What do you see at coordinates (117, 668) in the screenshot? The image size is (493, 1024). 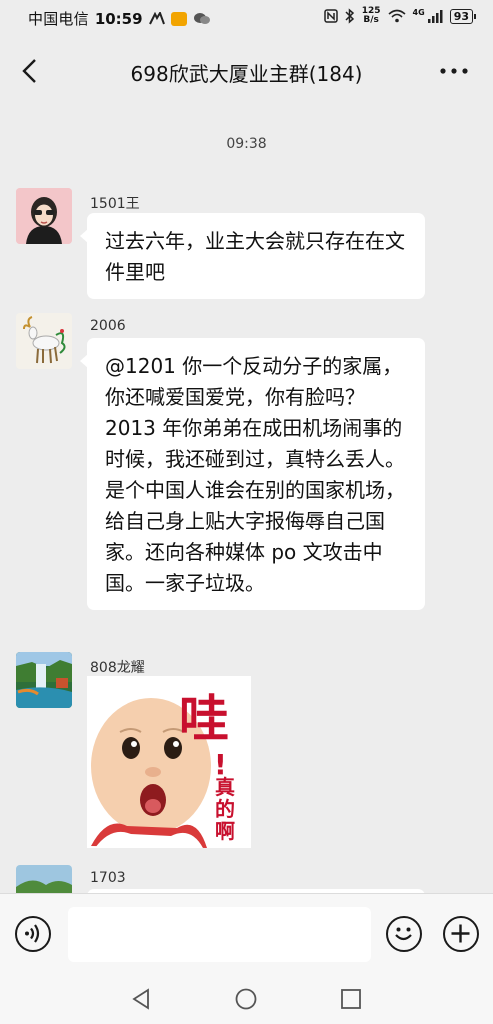 I see `sender-name: 808龙耀` at bounding box center [117, 668].